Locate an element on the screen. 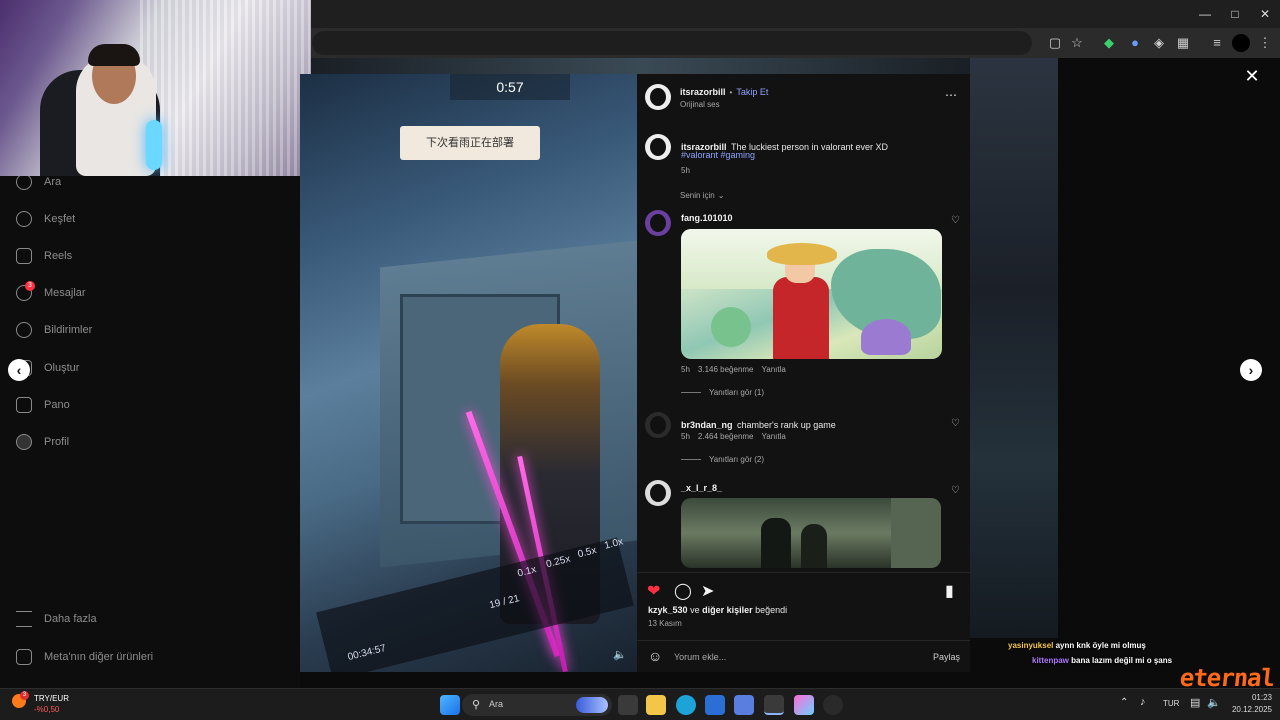 The image size is (1280, 720). comment-username: br3ndan_ng is located at coordinates (707, 425).